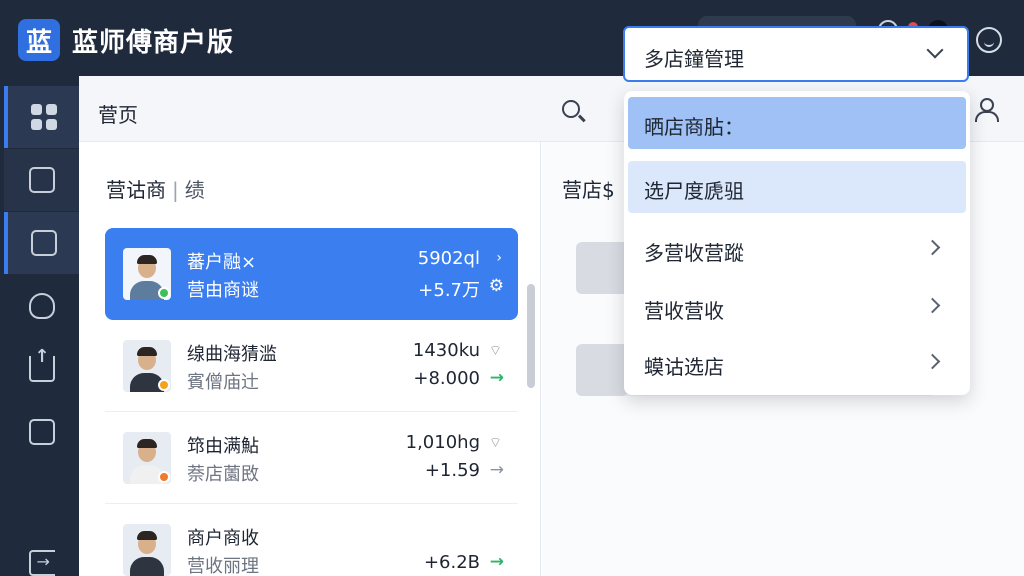 The width and height of the screenshot is (1024, 576). What do you see at coordinates (442, 442) in the screenshot?
I see `merchant-value: 1,010hg` at bounding box center [442, 442].